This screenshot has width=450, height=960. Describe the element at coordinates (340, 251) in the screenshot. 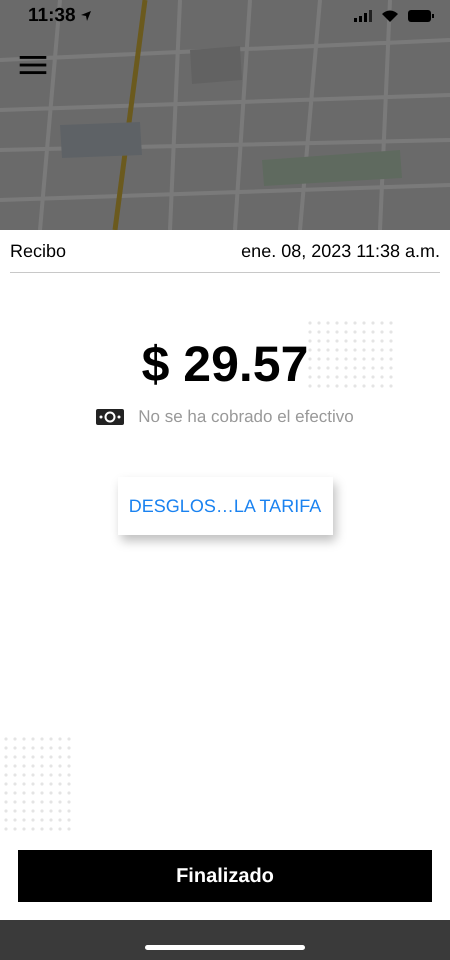

I see `receipt-date: ene. 08, 2023 11:38 a.m.` at that location.